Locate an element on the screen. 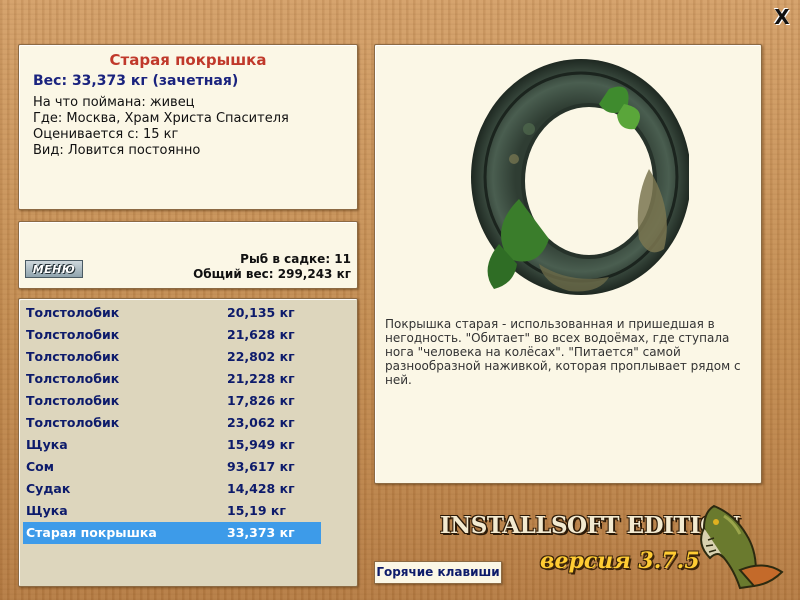 The image size is (800, 600). bait-info: На что поймана: живец is located at coordinates (114, 102).